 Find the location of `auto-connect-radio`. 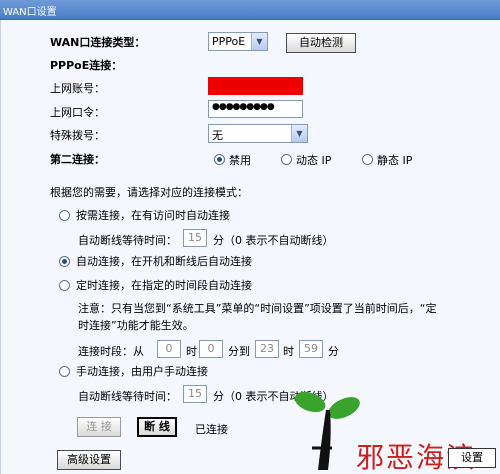

auto-connect-radio is located at coordinates (64, 261).